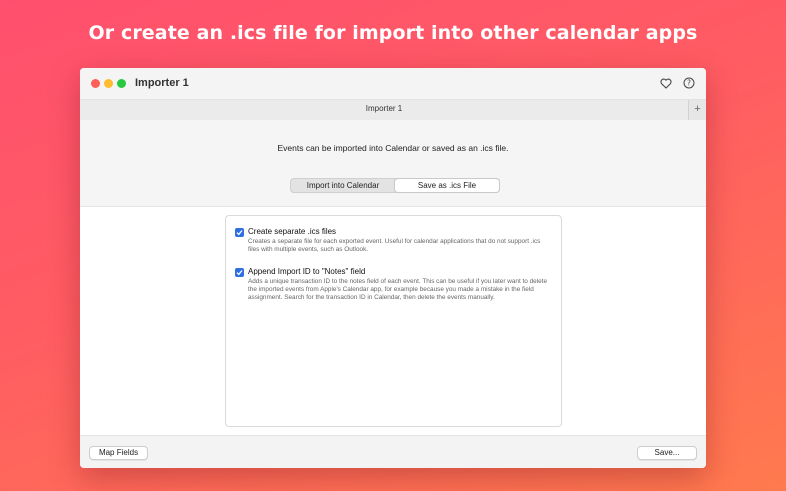 The width and height of the screenshot is (786, 491). Describe the element at coordinates (108, 83) in the screenshot. I see `minimize-window-button` at that location.